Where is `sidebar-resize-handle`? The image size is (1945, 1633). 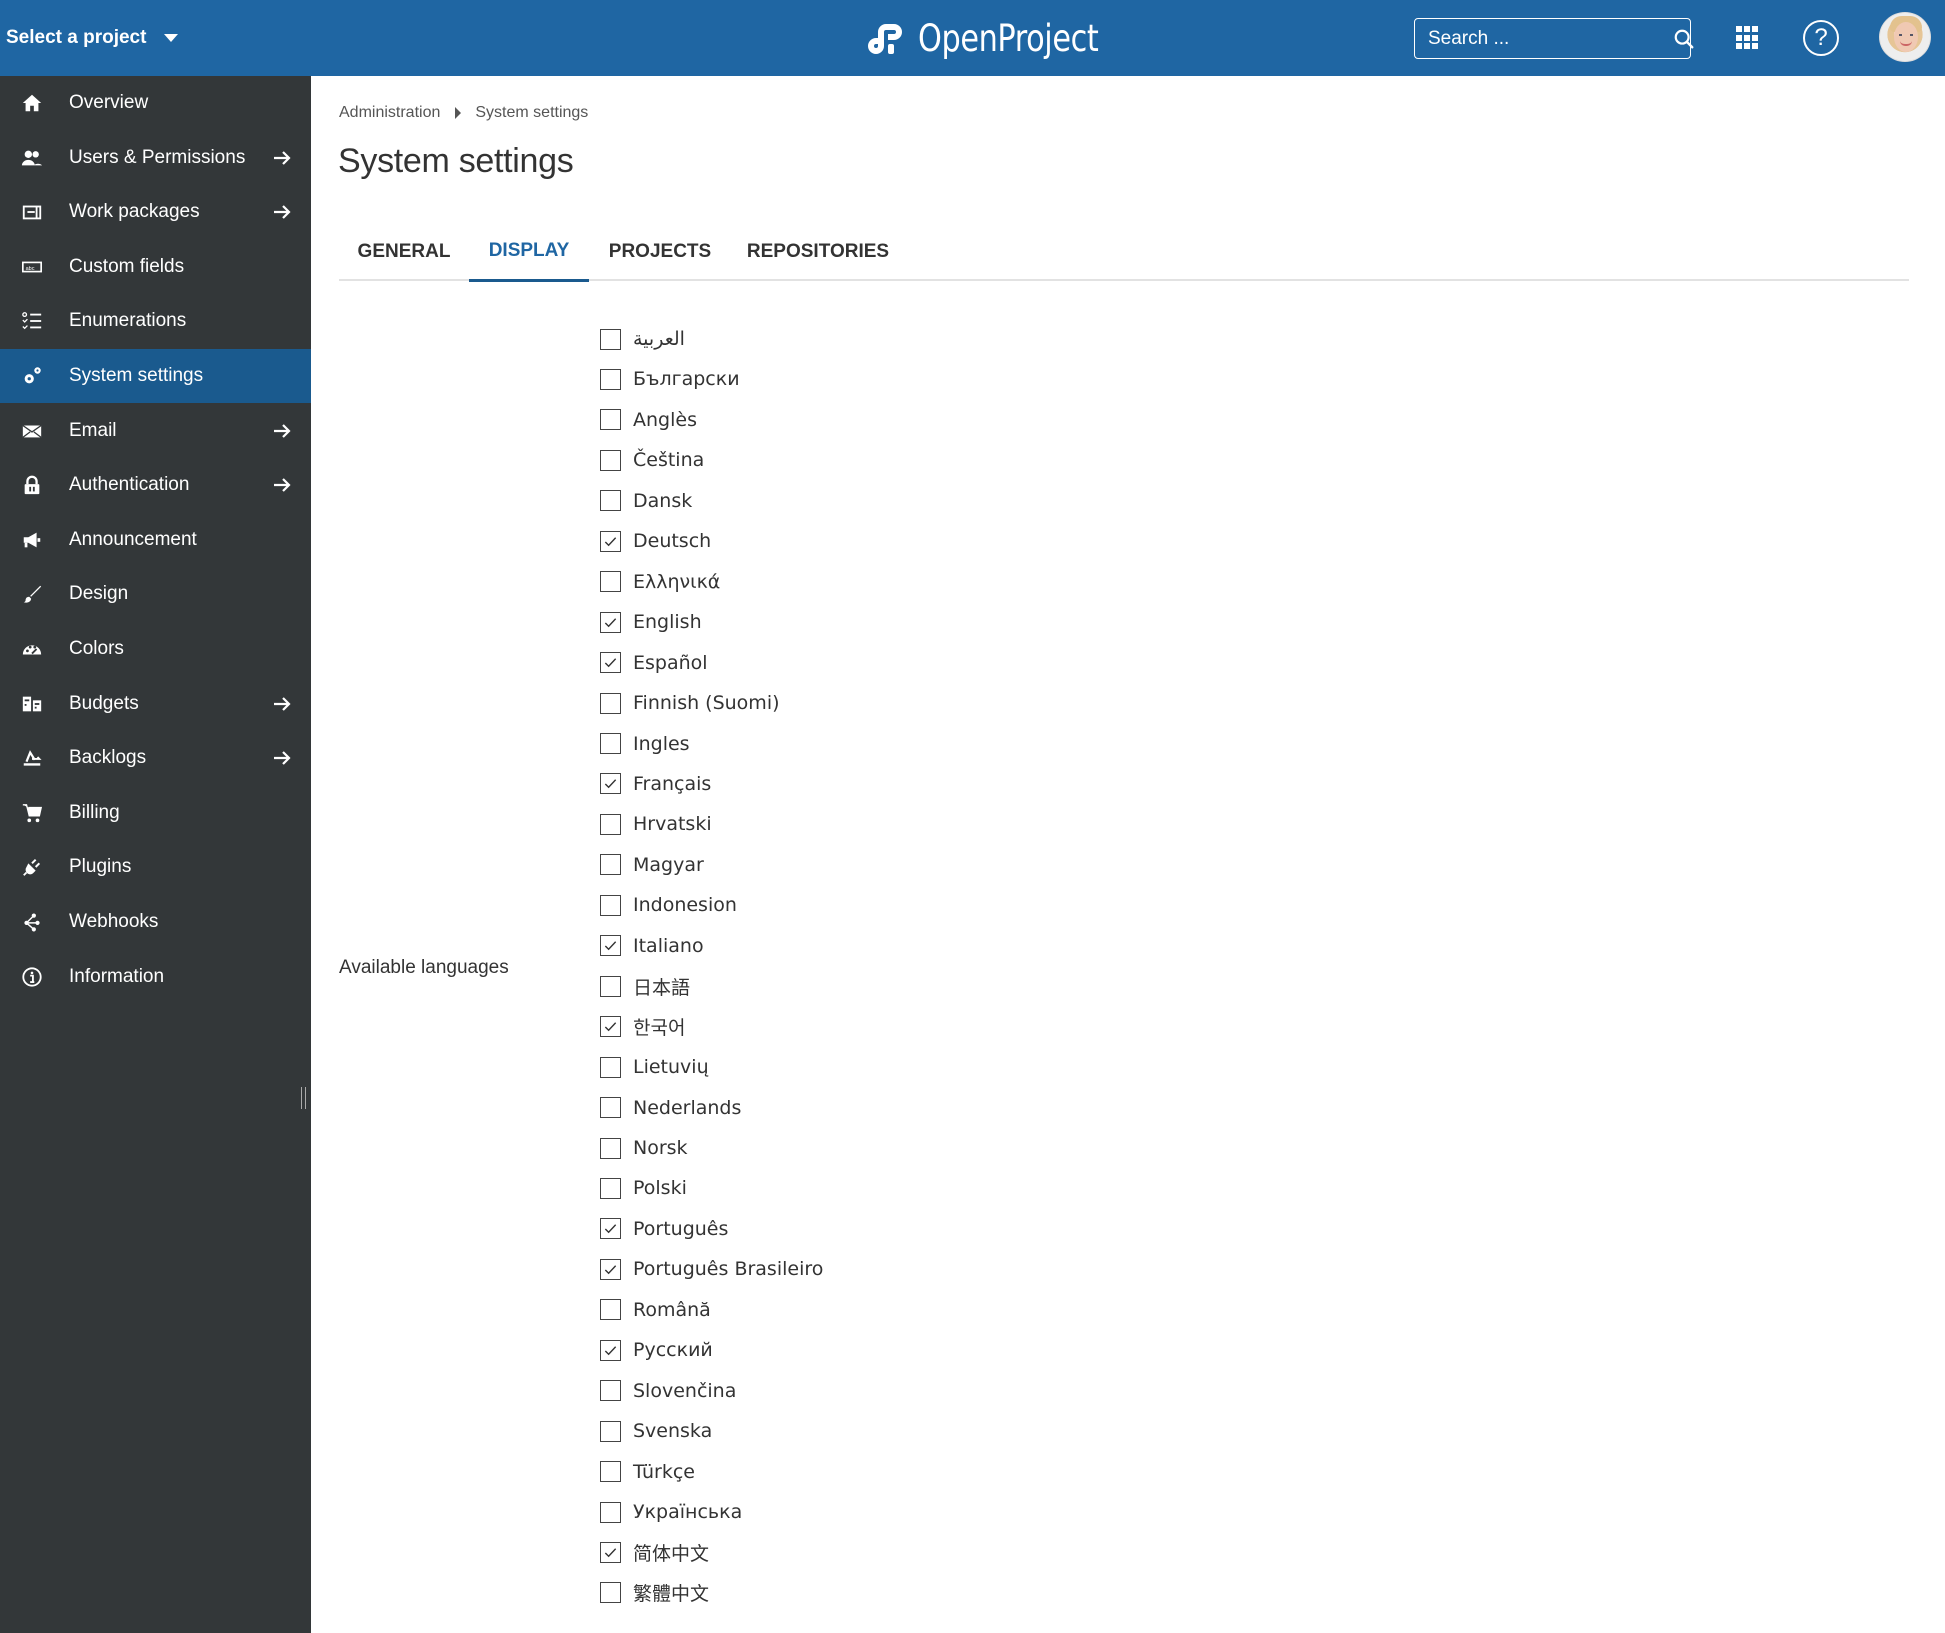
sidebar-resize-handle is located at coordinates (303, 1098).